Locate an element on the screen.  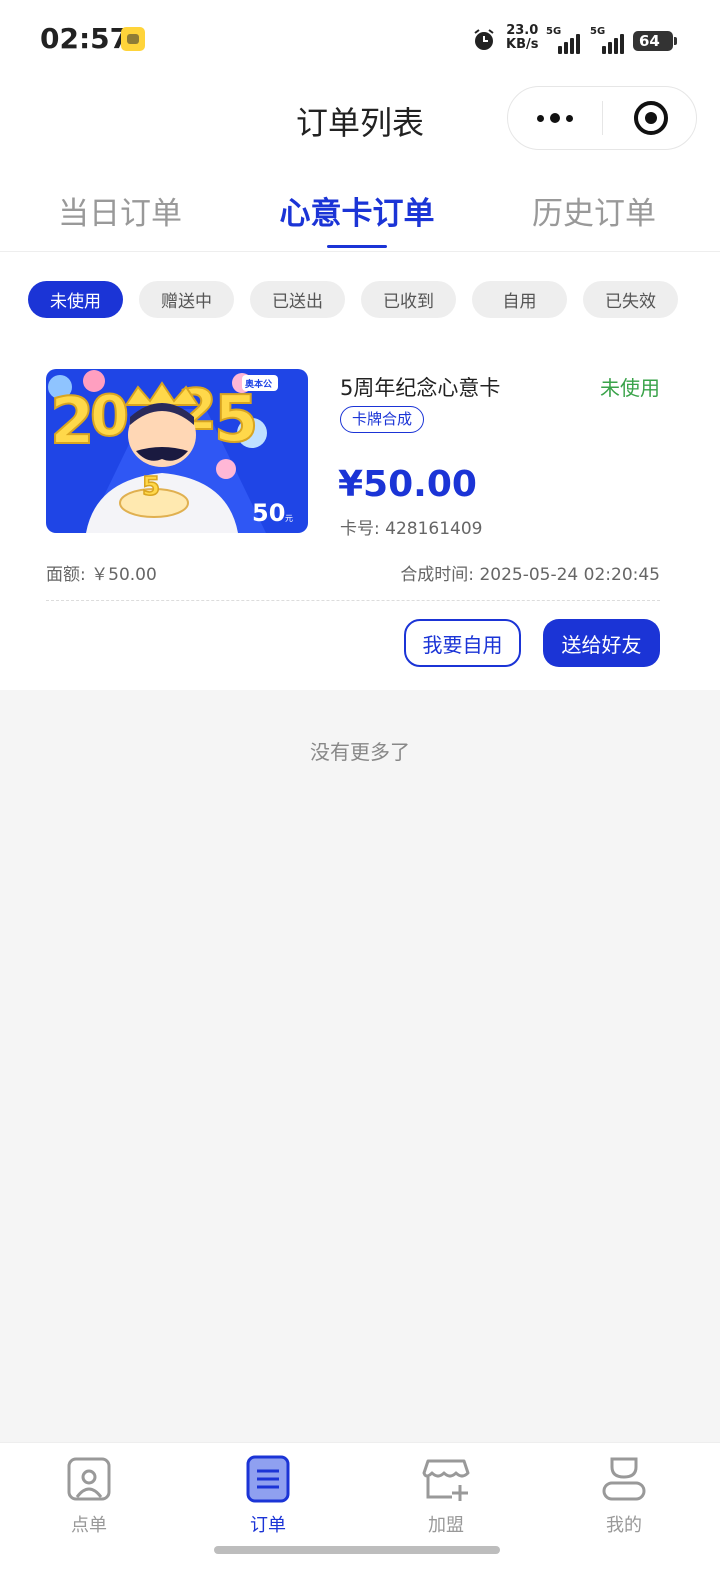
status-time: 02:57 is located at coordinates (85, 38).